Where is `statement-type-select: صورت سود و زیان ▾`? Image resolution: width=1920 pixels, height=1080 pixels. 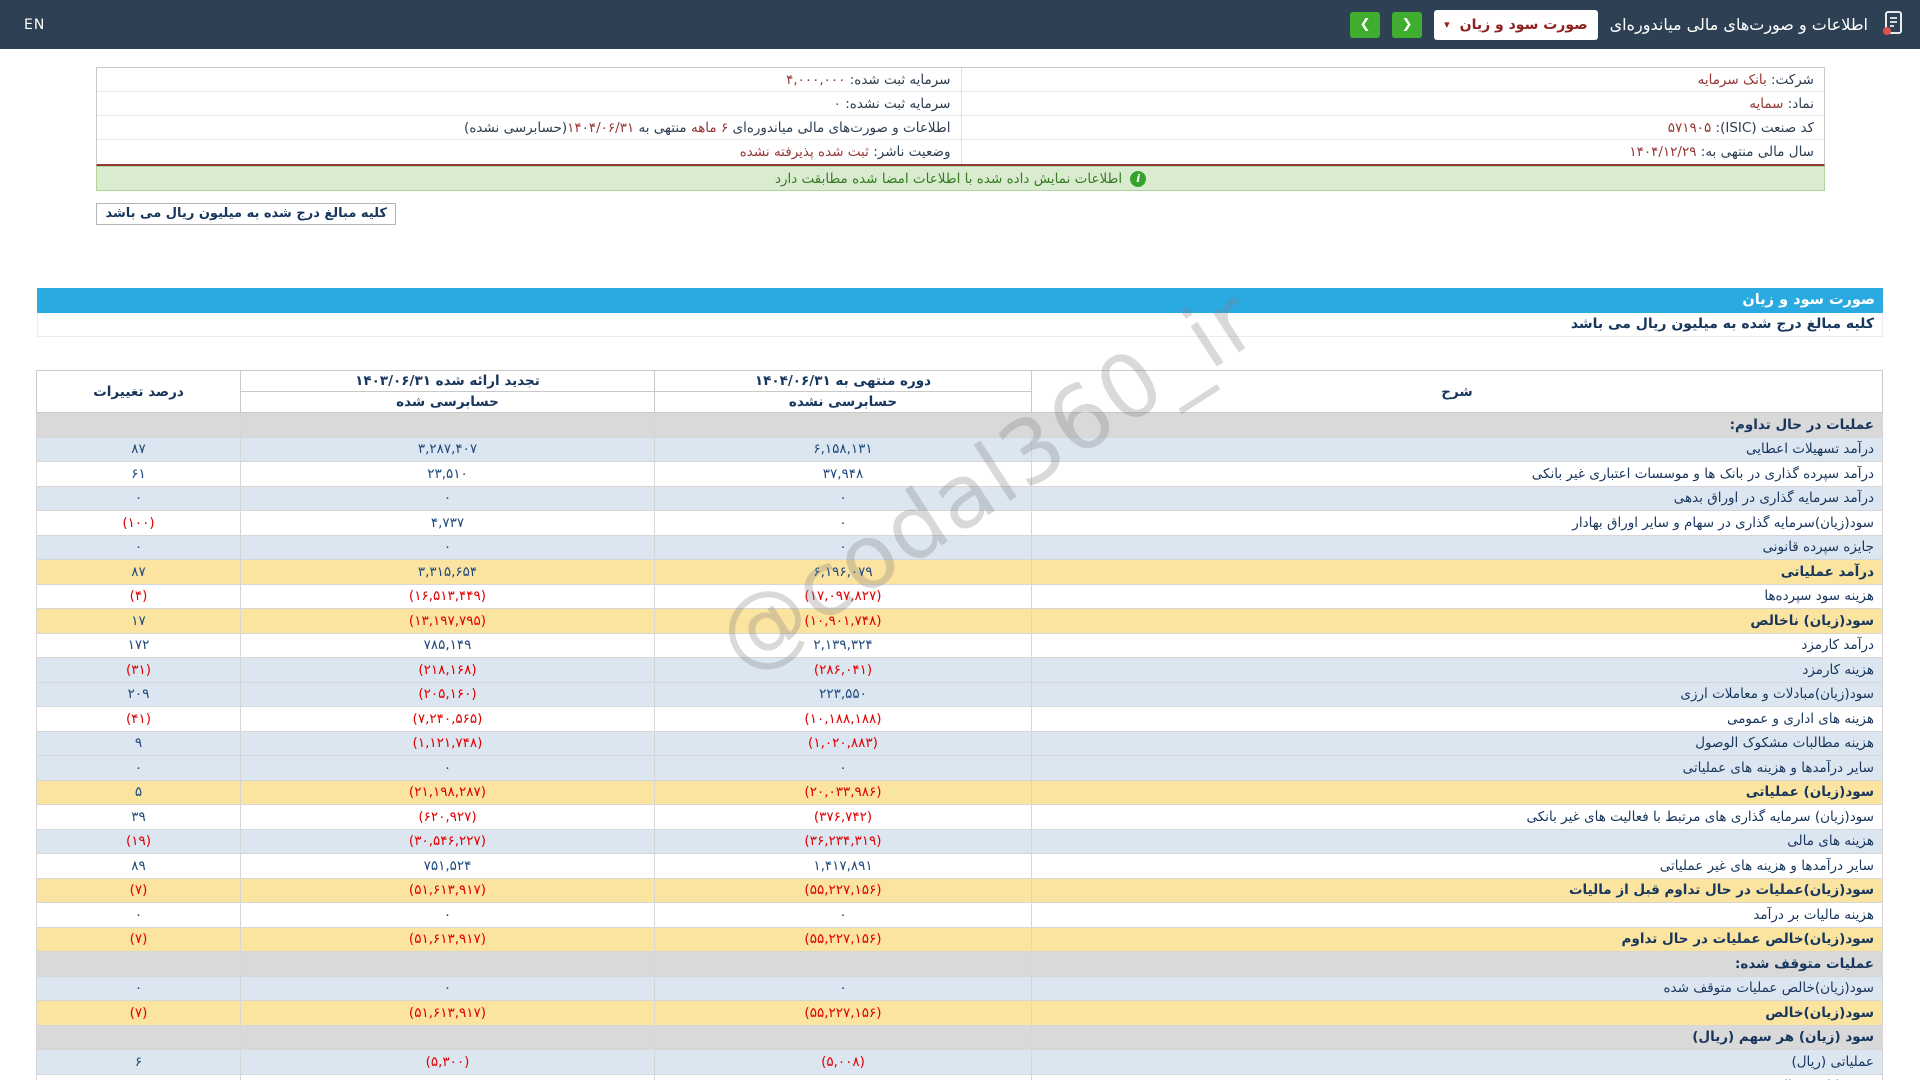 statement-type-select: صورت سود و زیان ▾ is located at coordinates (1516, 24).